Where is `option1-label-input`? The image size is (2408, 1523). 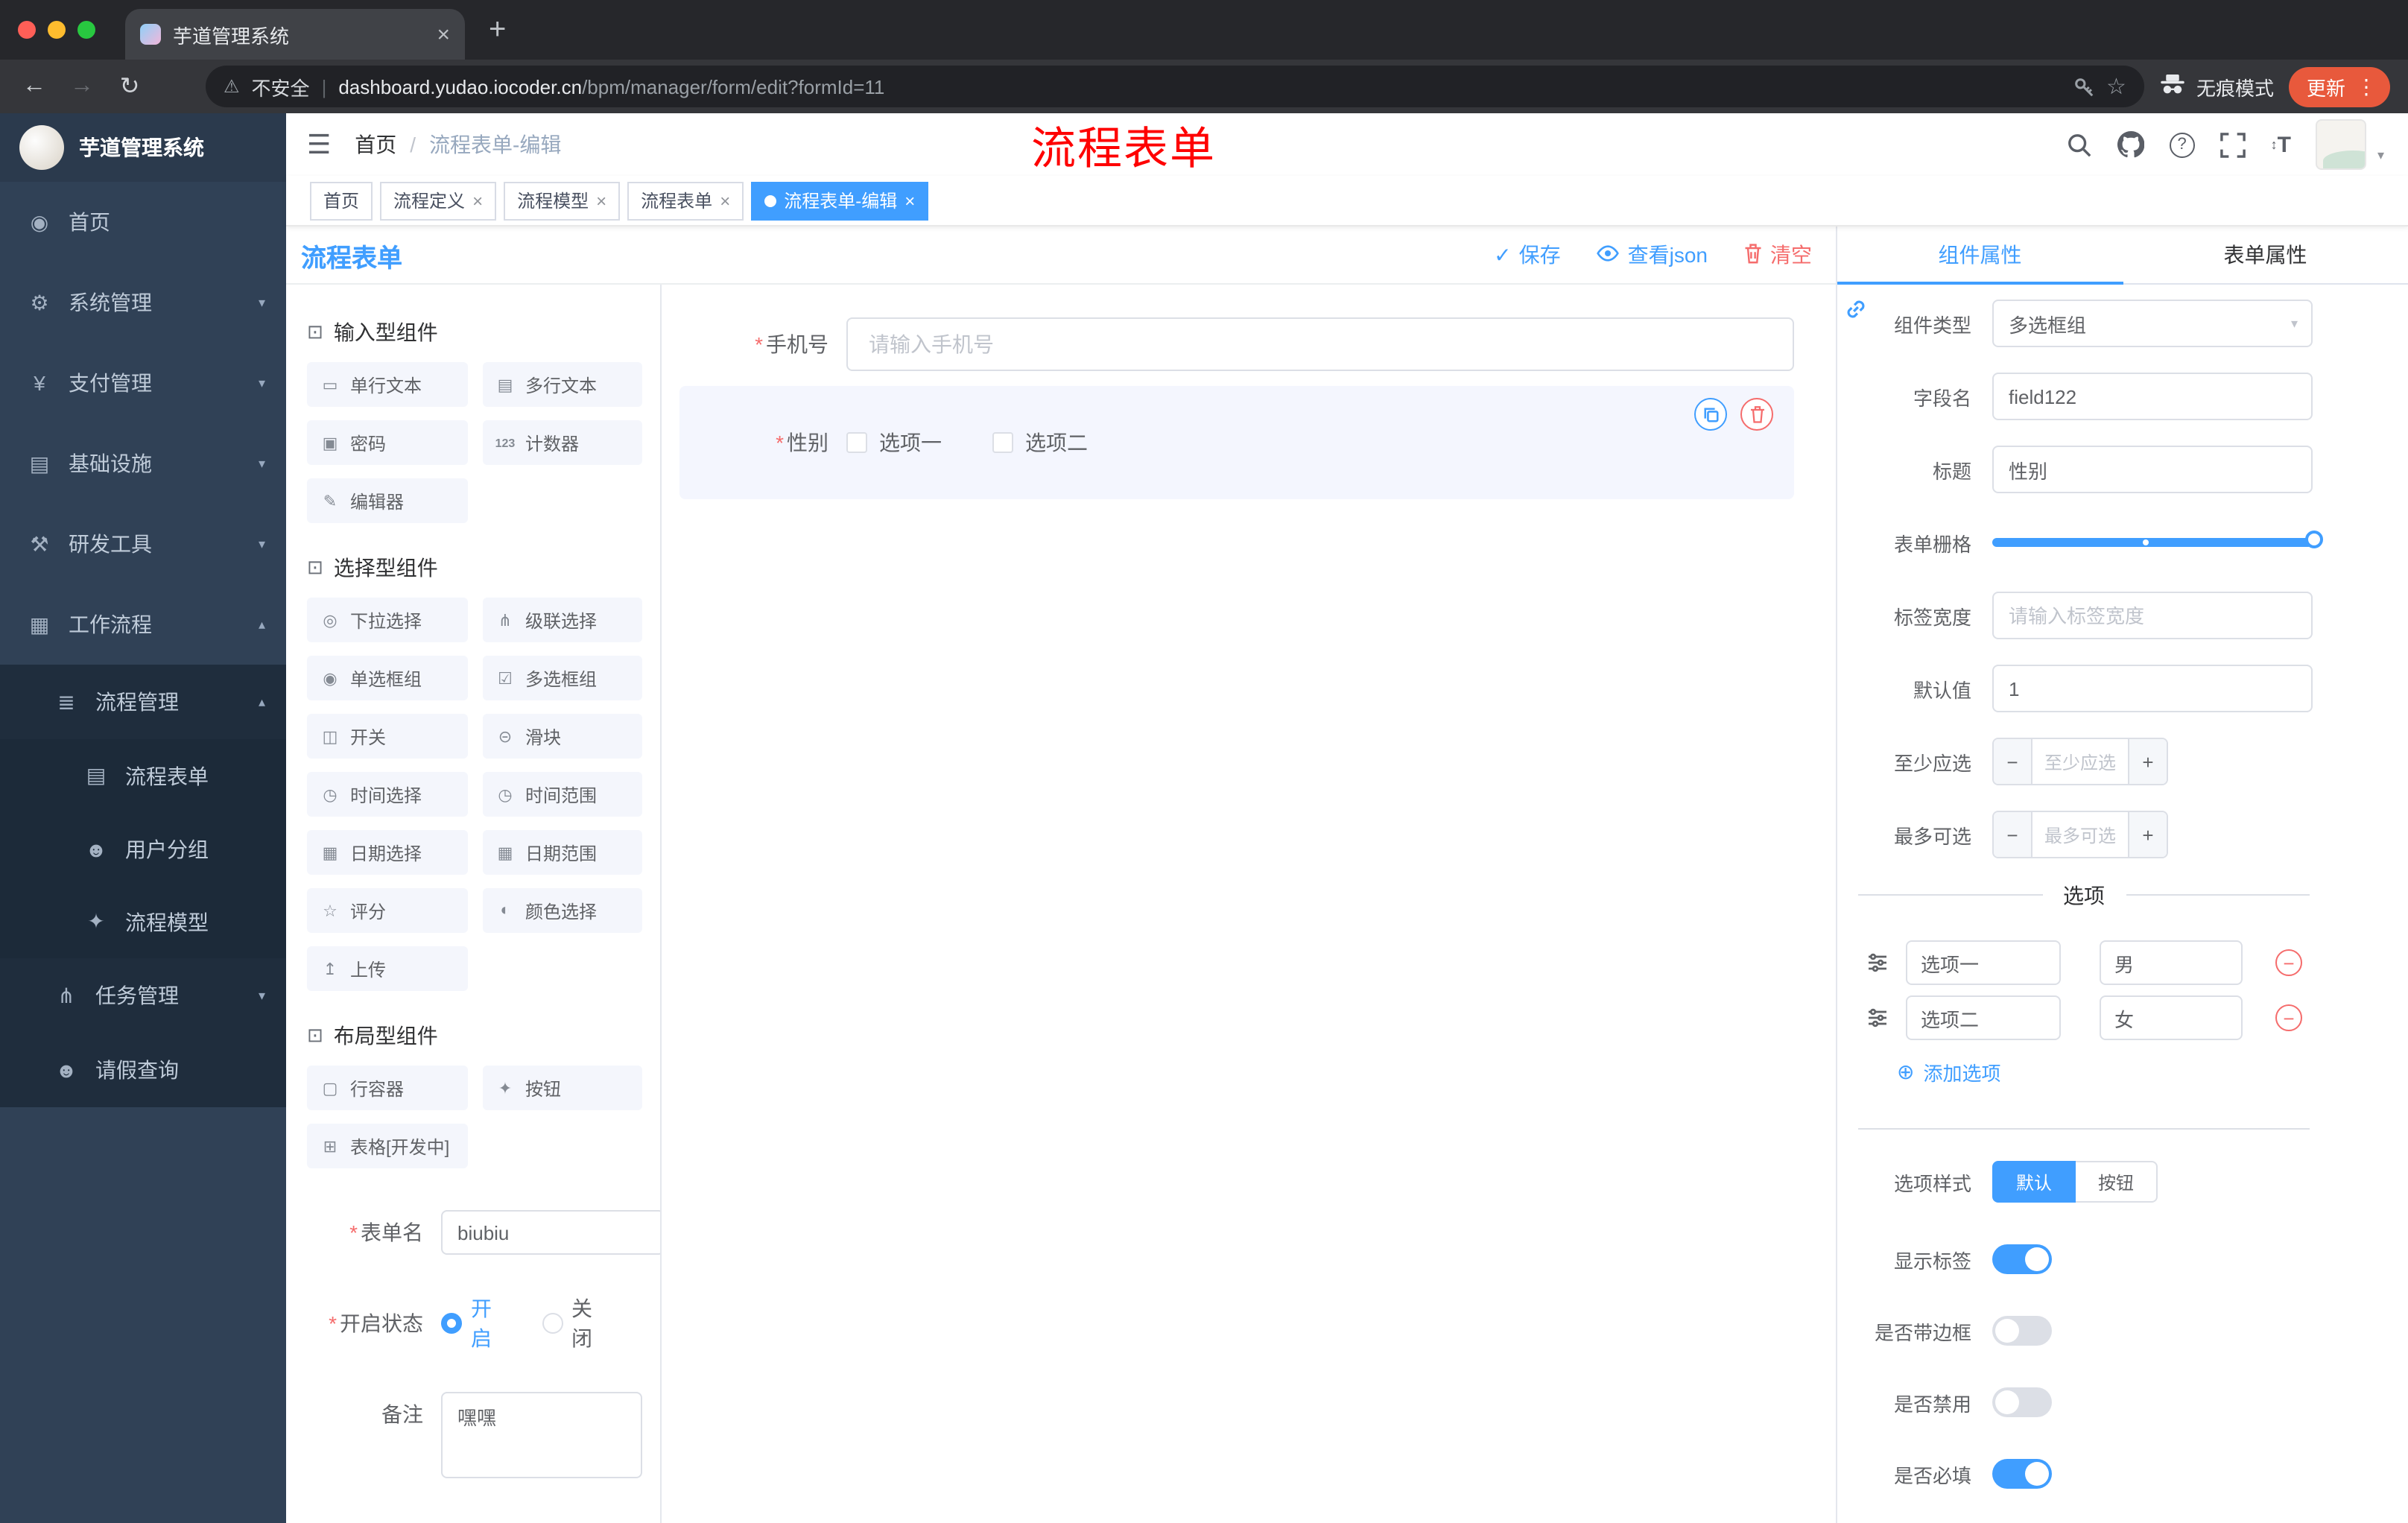
option1-label-input is located at coordinates (1983, 963).